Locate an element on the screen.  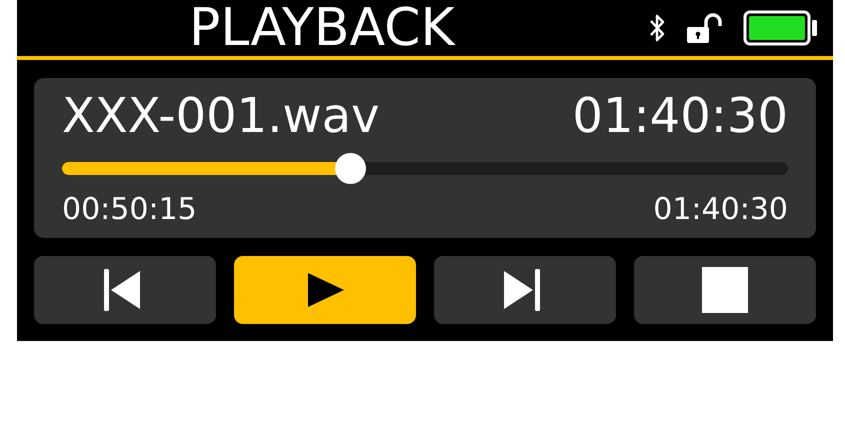
elapsed-time: 00:50:15 is located at coordinates (129, 210).